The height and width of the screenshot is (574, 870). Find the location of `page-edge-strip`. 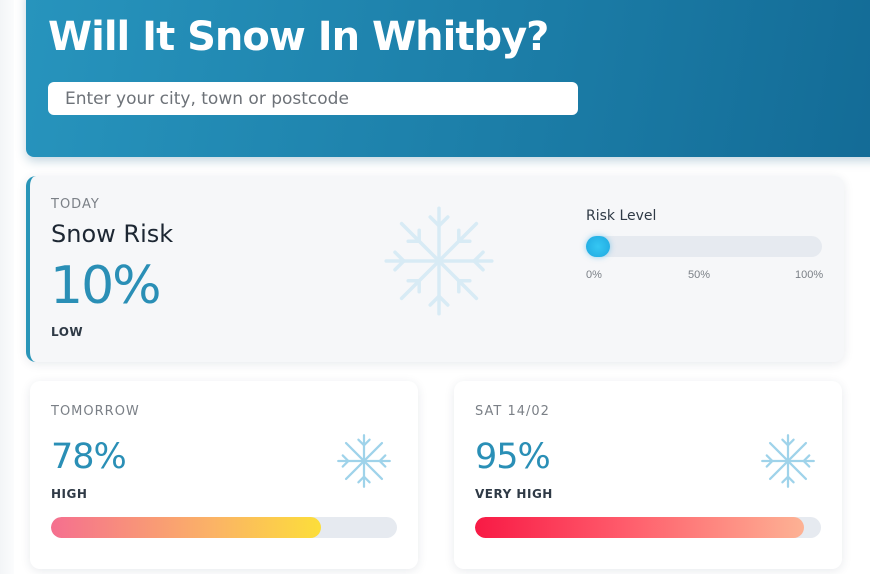

page-edge-strip is located at coordinates (7, 287).